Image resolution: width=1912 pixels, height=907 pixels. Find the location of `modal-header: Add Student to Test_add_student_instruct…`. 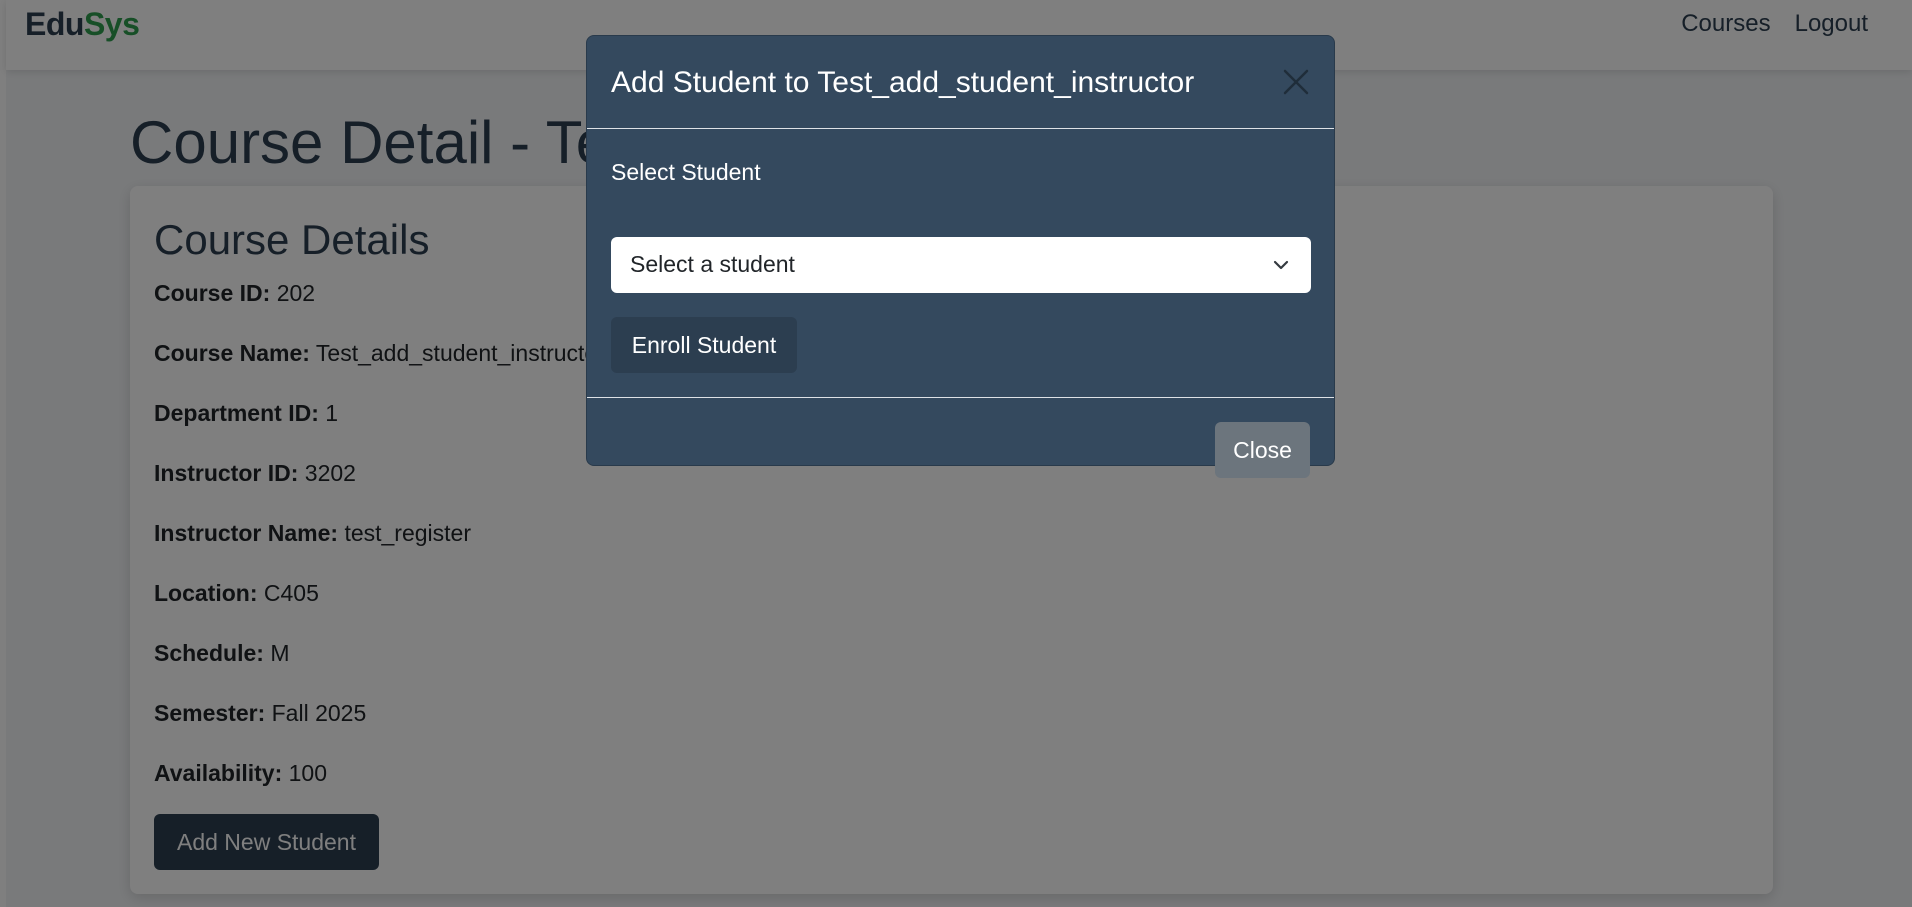

modal-header: Add Student to Test_add_student_instruct… is located at coordinates (960, 82).